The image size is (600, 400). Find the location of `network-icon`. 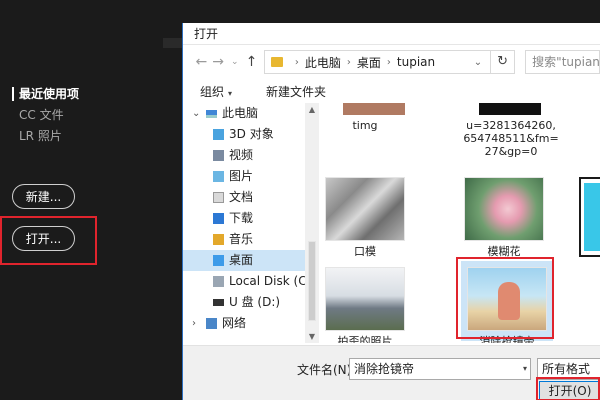

network-icon is located at coordinates (211, 323).